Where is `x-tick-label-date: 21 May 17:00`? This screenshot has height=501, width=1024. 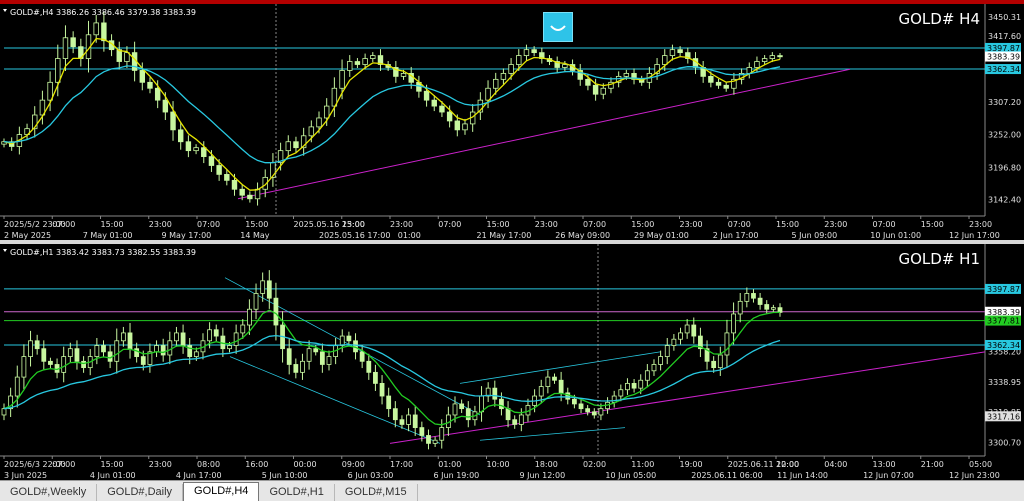 x-tick-label-date: 21 May 17:00 is located at coordinates (504, 235).